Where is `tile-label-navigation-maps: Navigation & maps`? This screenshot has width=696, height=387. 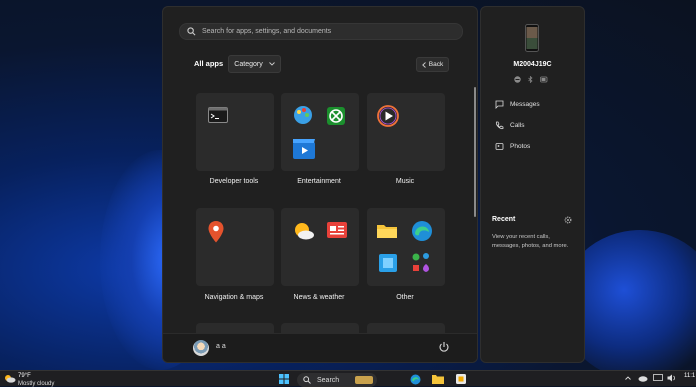
tile-label-navigation-maps: Navigation & maps is located at coordinates (234, 297).